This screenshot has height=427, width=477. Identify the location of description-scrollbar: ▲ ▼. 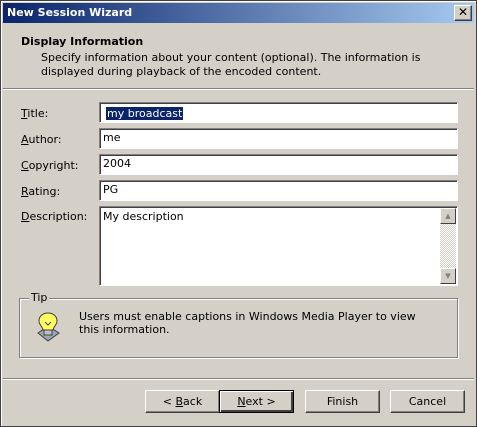
(448, 246).